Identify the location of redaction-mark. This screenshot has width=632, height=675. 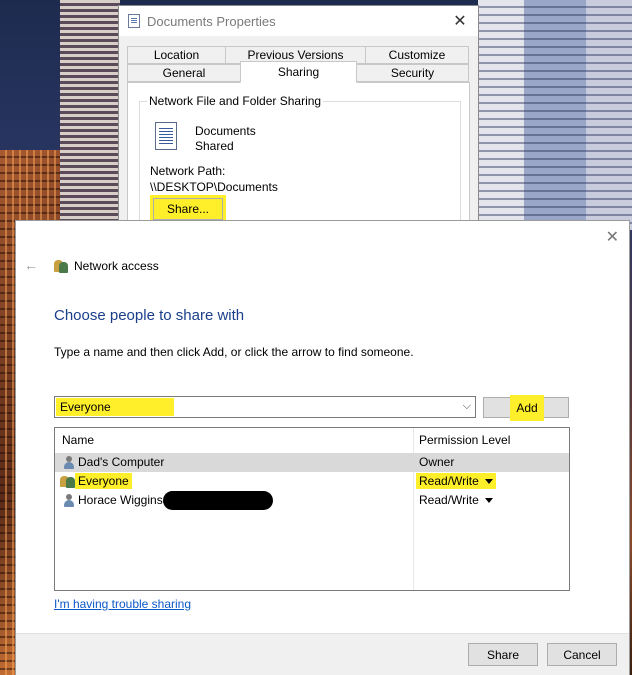
(218, 500).